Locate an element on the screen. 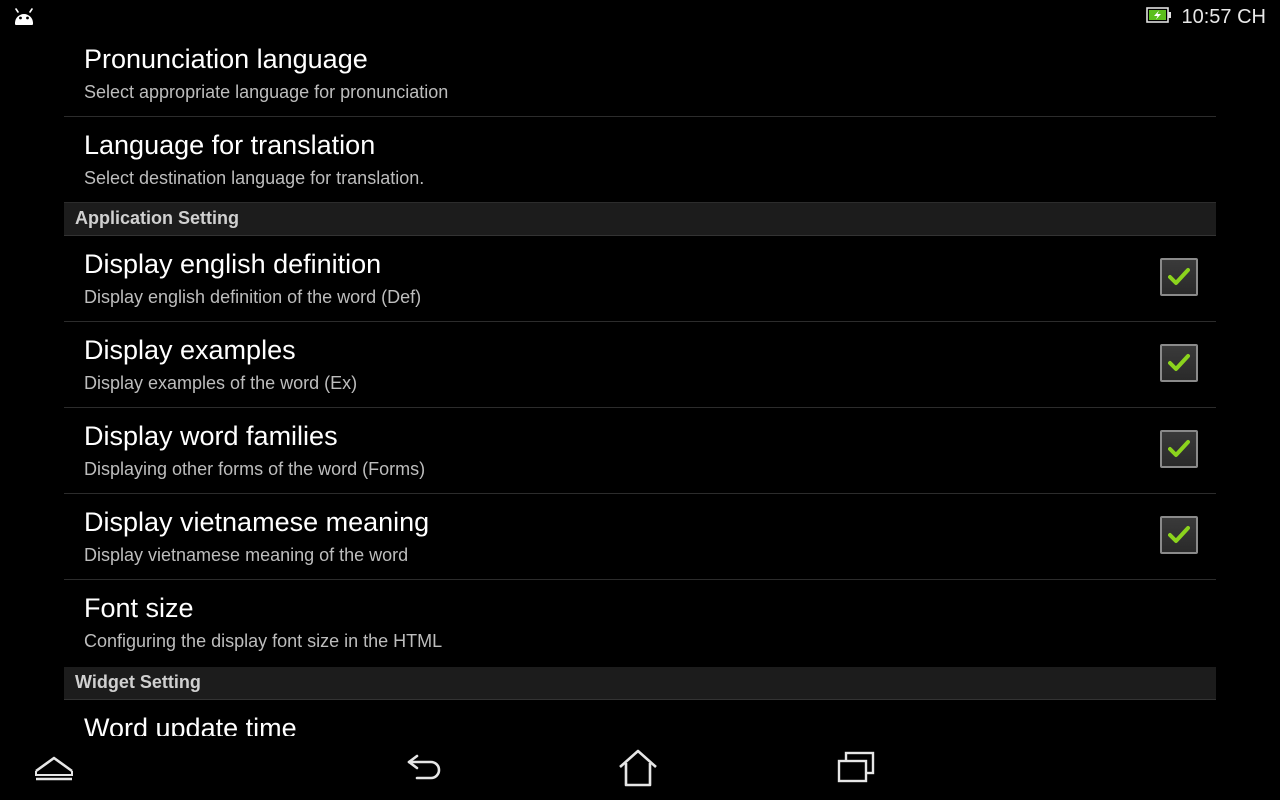  vietnamese-meaning-checkbox is located at coordinates (1179, 535).